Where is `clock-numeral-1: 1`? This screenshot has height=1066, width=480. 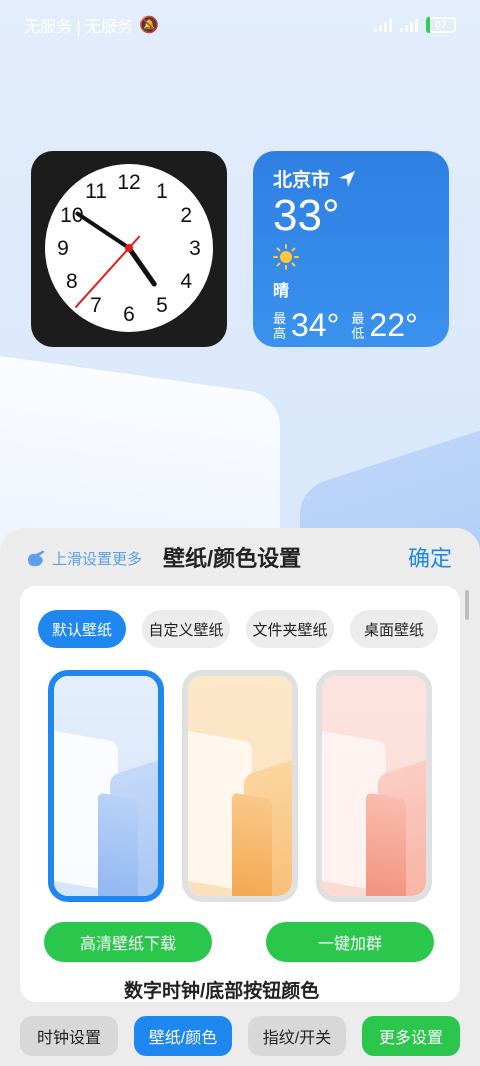
clock-numeral-1: 1 is located at coordinates (162, 191).